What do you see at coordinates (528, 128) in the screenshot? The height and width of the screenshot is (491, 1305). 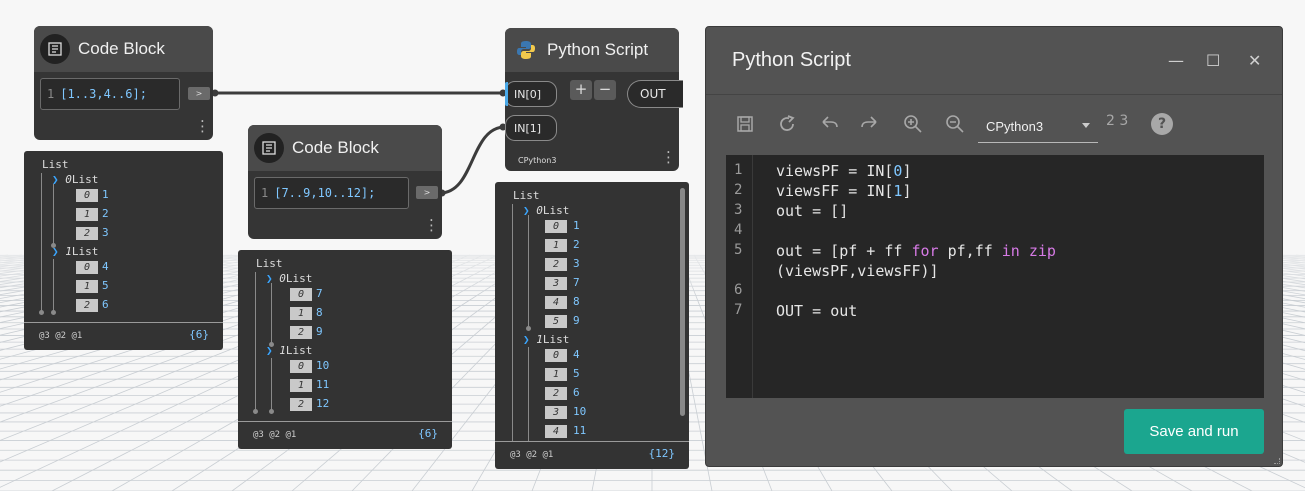 I see `port-label: IN[1]` at bounding box center [528, 128].